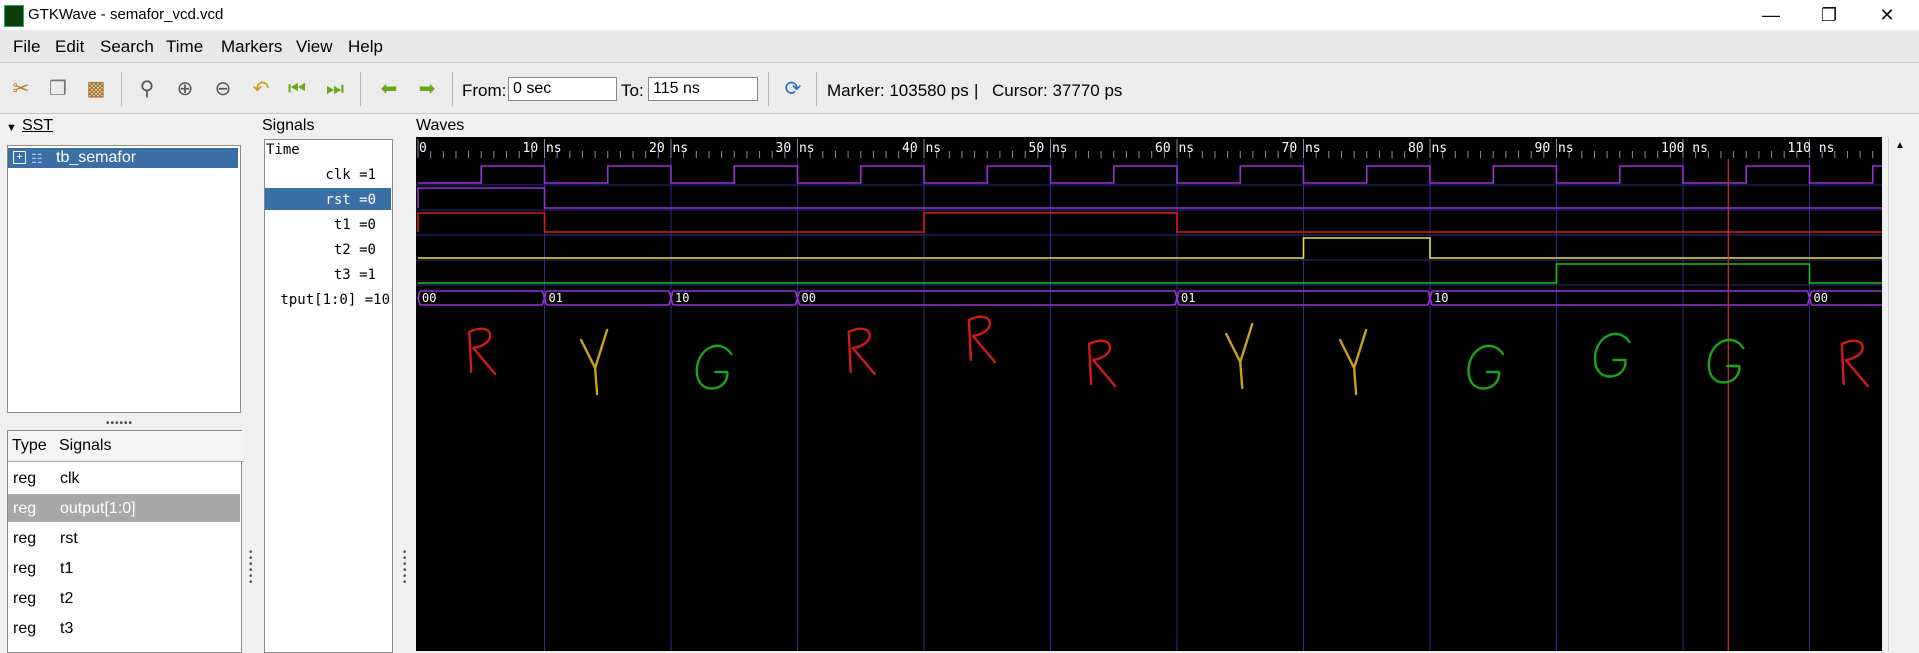 The width and height of the screenshot is (1919, 653). What do you see at coordinates (632, 90) in the screenshot?
I see `to-label: To:` at bounding box center [632, 90].